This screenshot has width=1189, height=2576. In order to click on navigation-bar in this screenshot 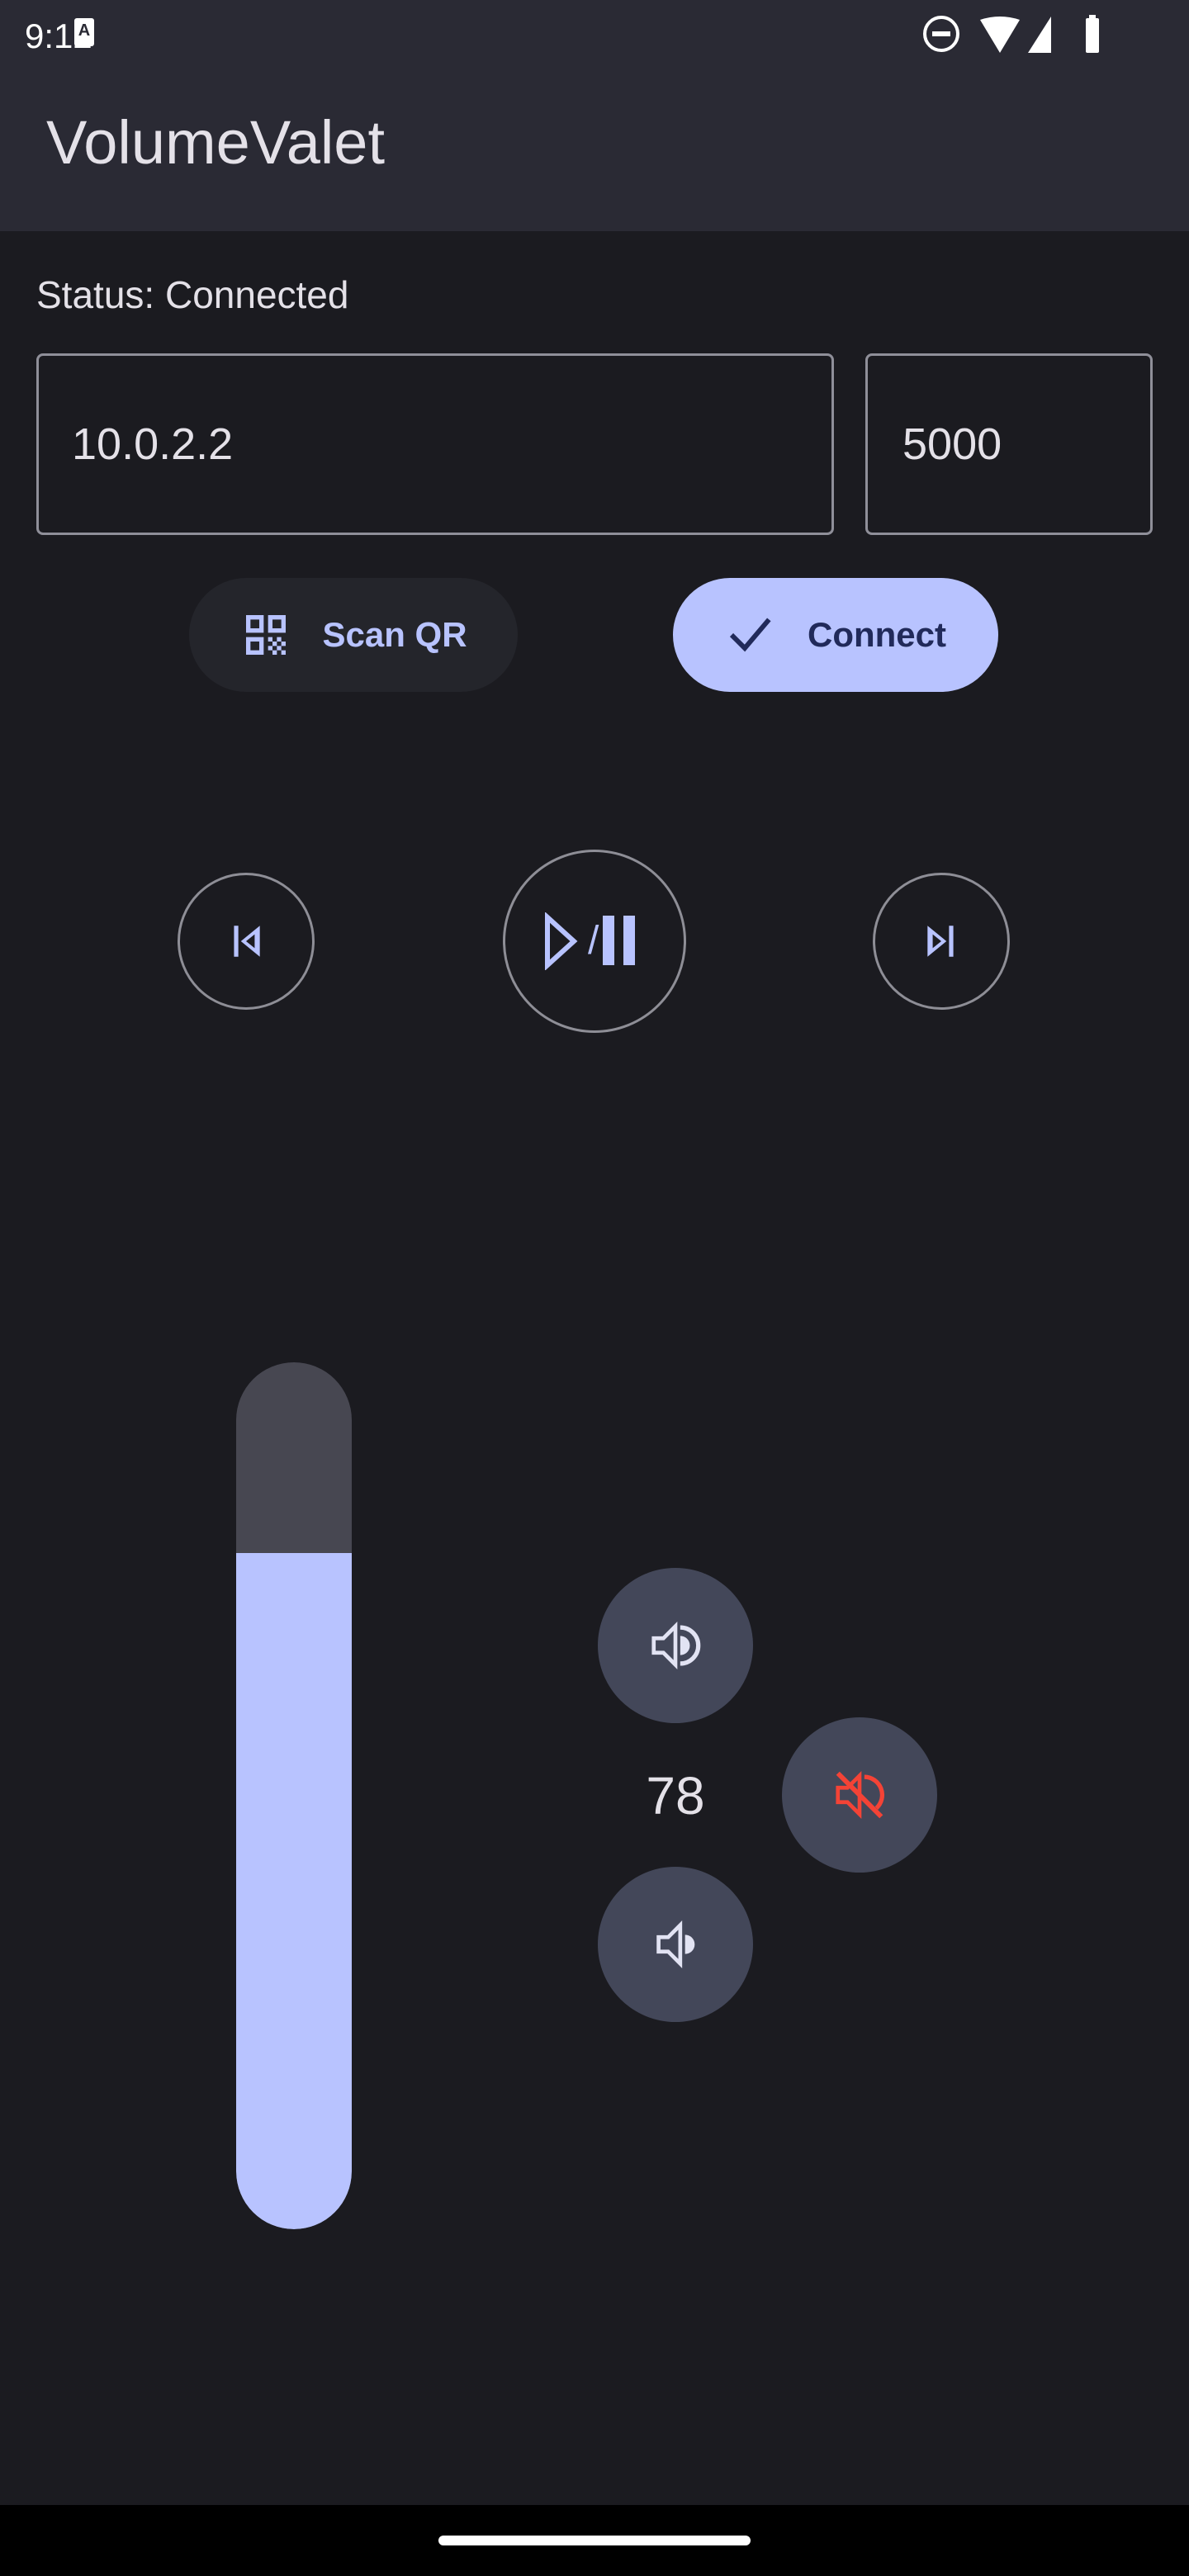, I will do `click(594, 2540)`.